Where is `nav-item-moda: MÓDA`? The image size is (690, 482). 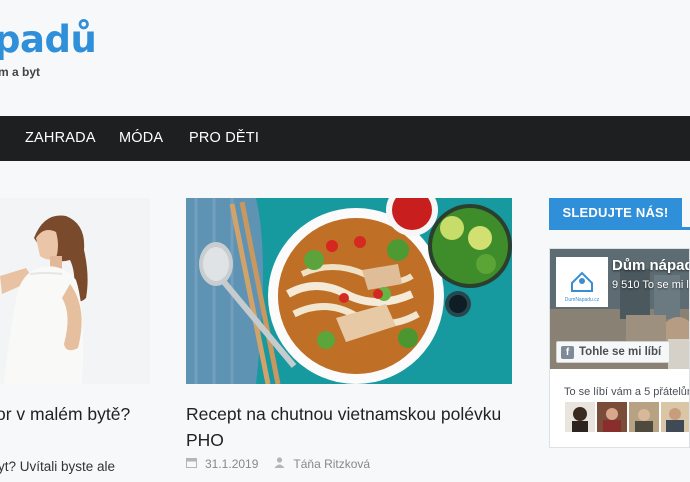 nav-item-moda: MÓDA is located at coordinates (141, 138).